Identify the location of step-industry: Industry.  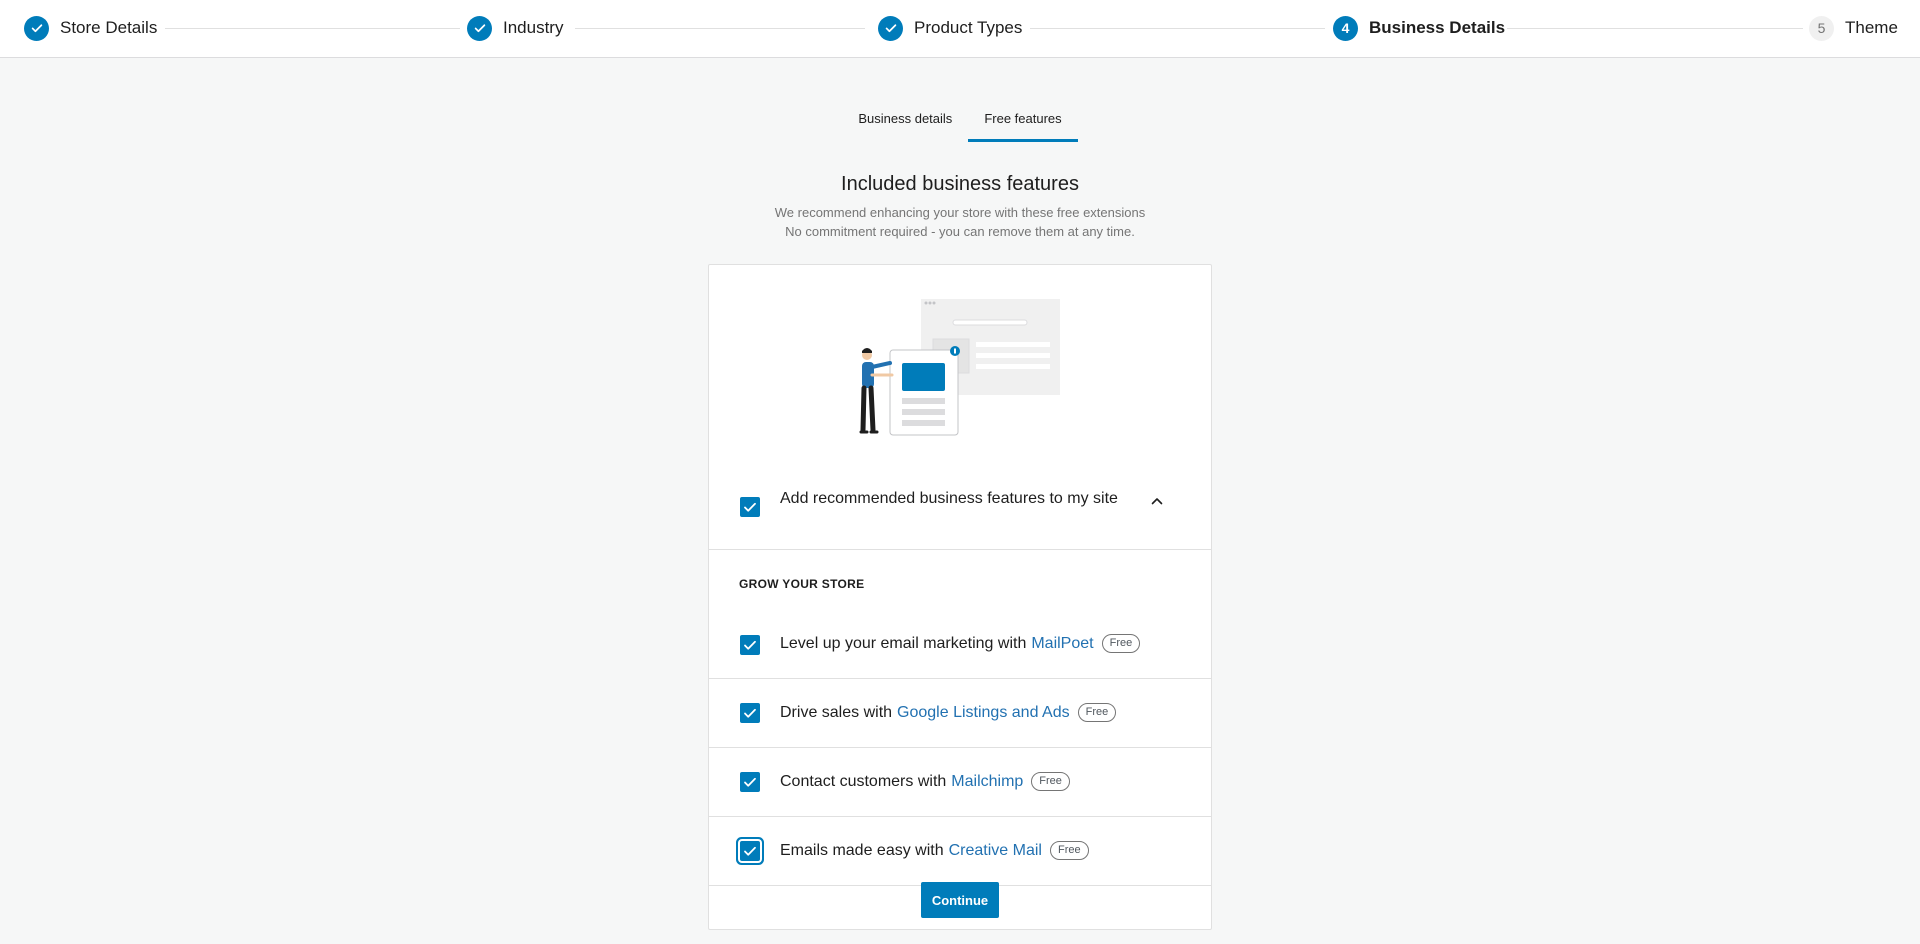
(515, 28).